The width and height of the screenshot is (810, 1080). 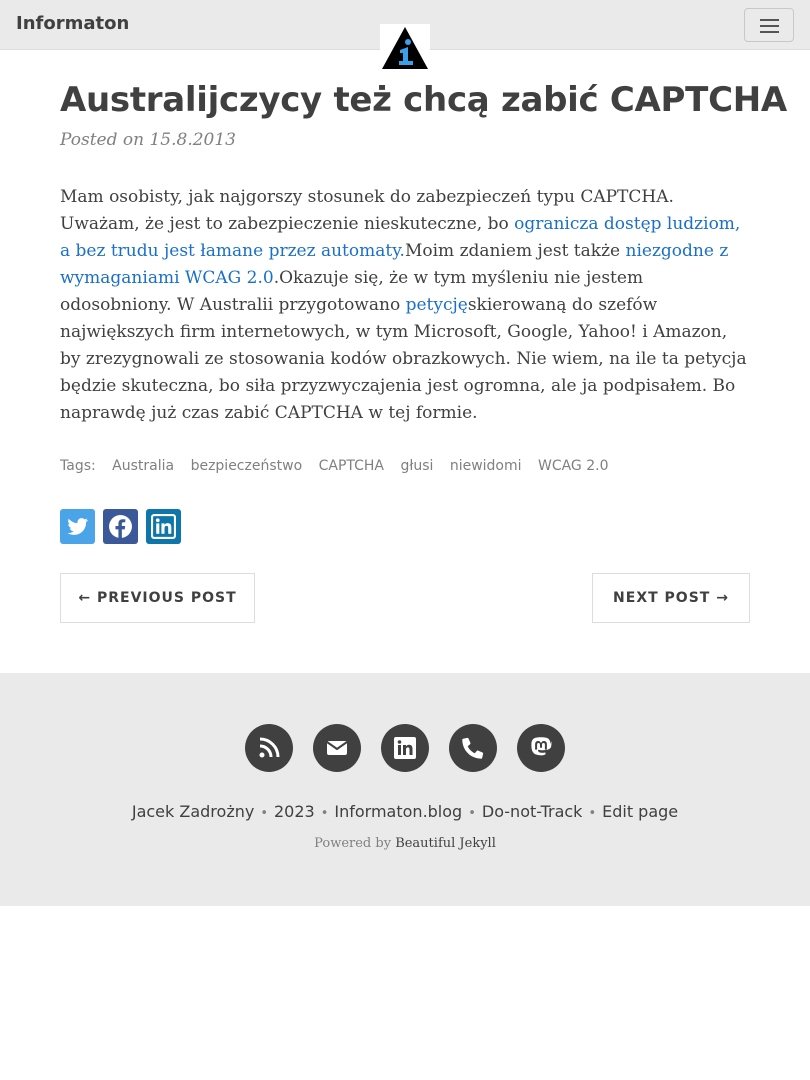 What do you see at coordinates (445, 843) in the screenshot?
I see `jekyll-link: Beautiful Jekyll` at bounding box center [445, 843].